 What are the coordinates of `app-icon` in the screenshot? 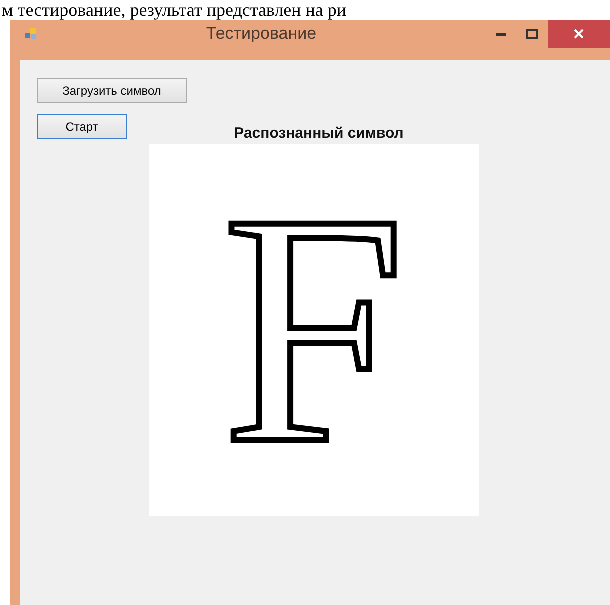 It's located at (31, 34).